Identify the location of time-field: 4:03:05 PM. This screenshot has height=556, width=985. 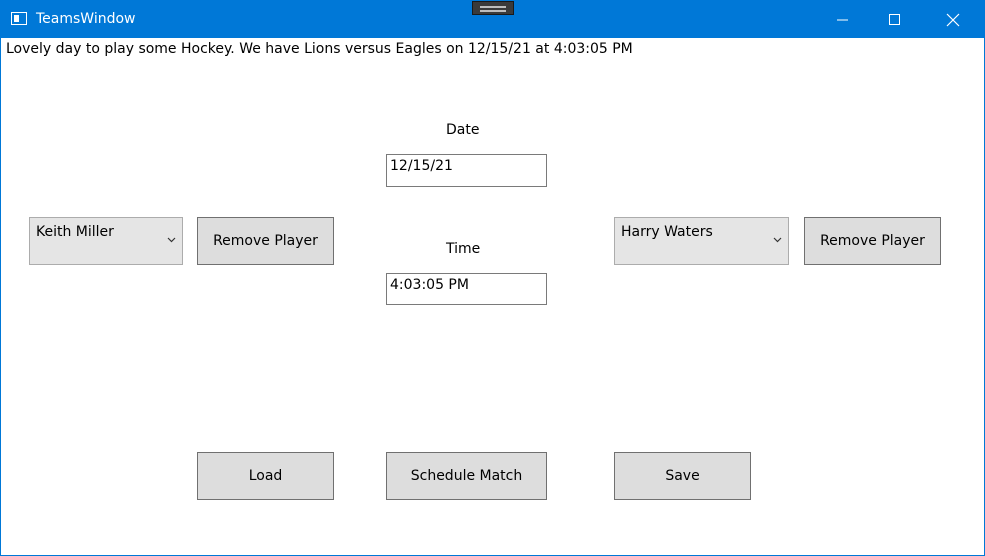
(466, 289).